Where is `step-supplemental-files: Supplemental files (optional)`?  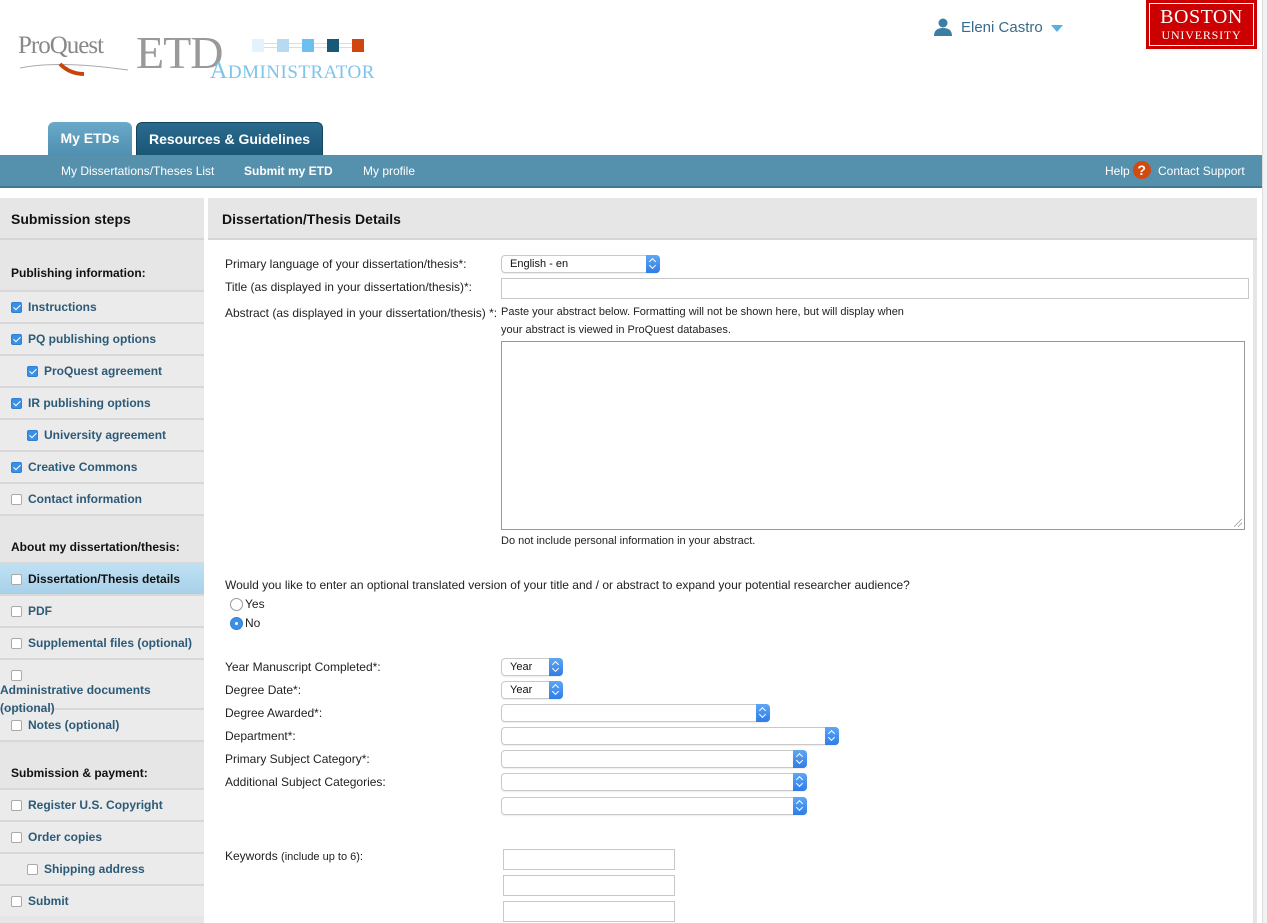
step-supplemental-files: Supplemental files (optional) is located at coordinates (102, 642).